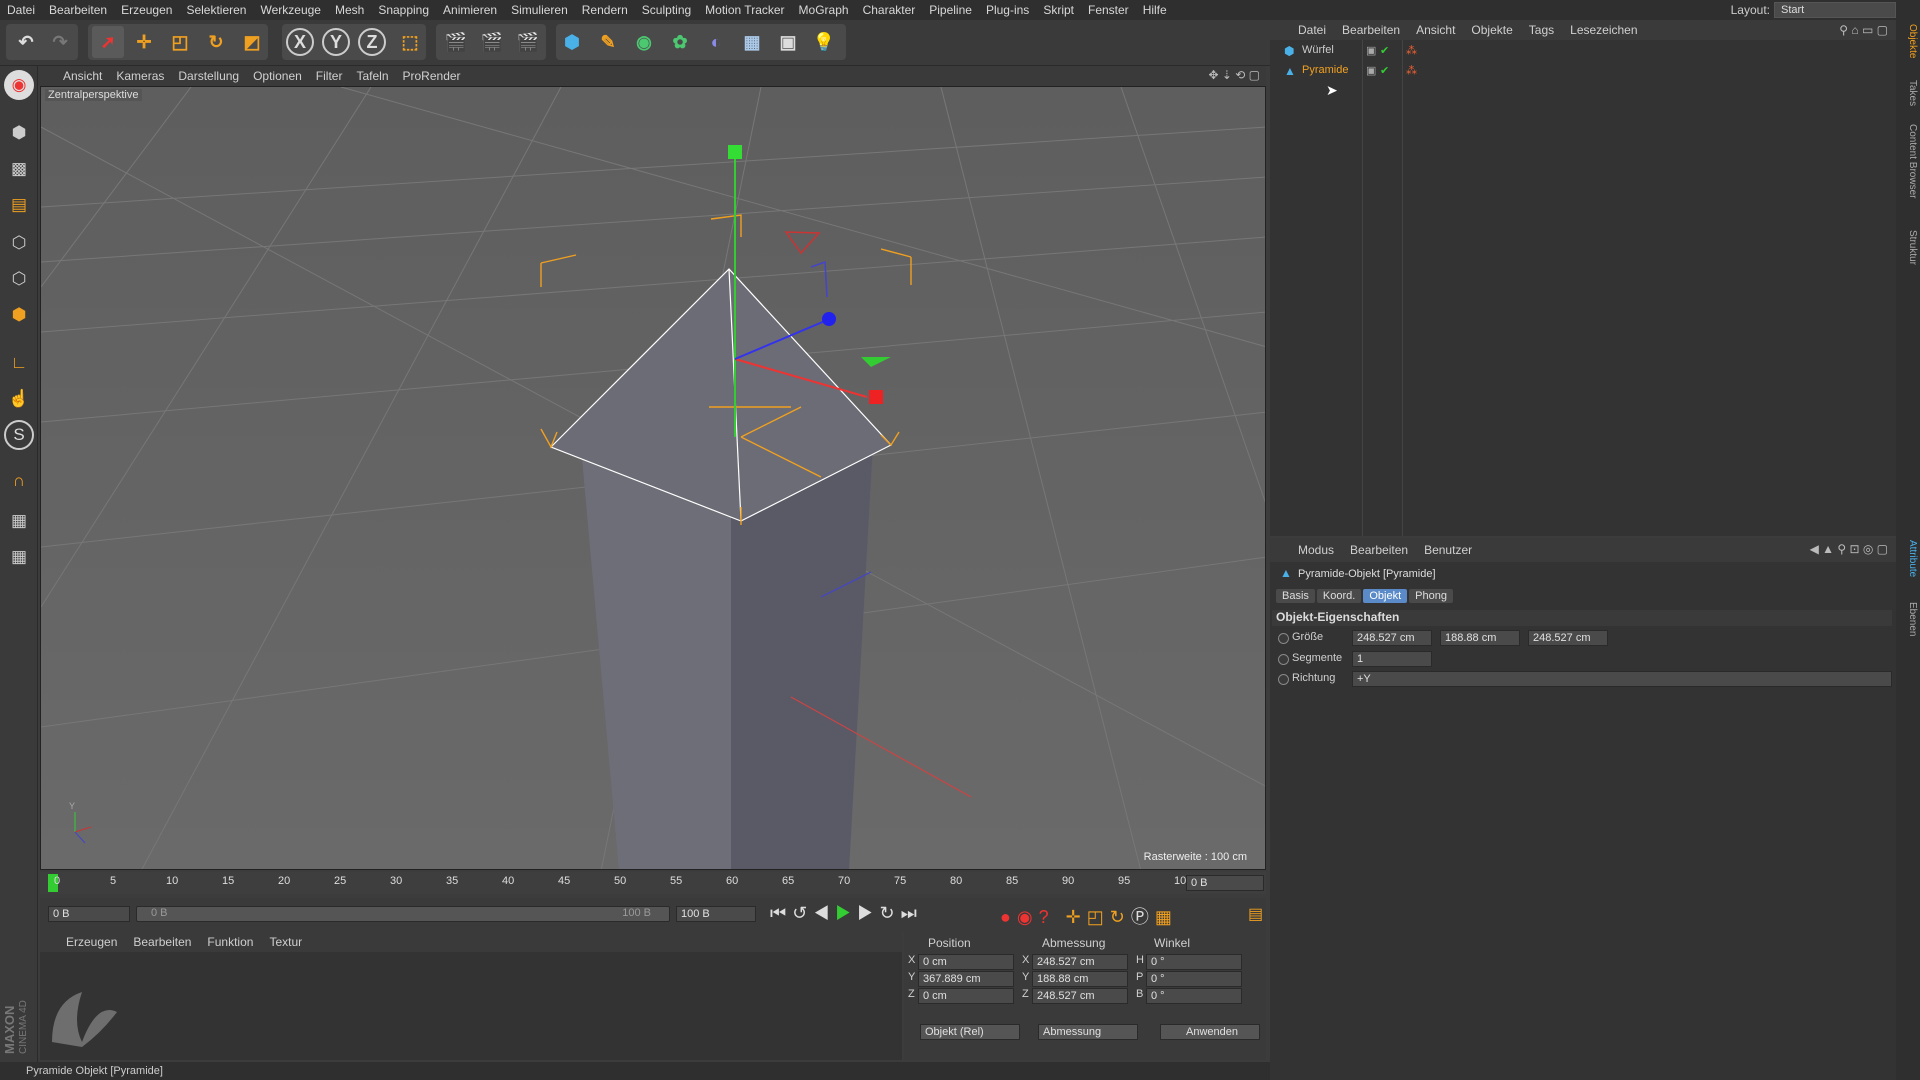  I want to click on viewport-menu-filter: Filter, so click(329, 76).